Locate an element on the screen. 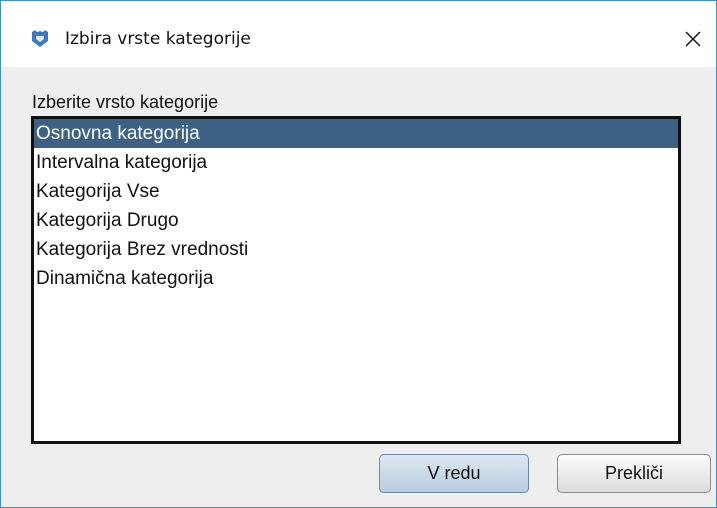 The height and width of the screenshot is (508, 717). list-item-dinamicna-kategorija: Dinamična kategorija is located at coordinates (356, 278).